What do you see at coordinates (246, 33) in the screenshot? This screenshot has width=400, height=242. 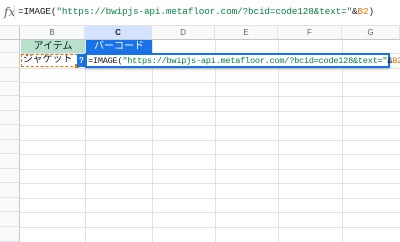 I see `column-header-e: E` at bounding box center [246, 33].